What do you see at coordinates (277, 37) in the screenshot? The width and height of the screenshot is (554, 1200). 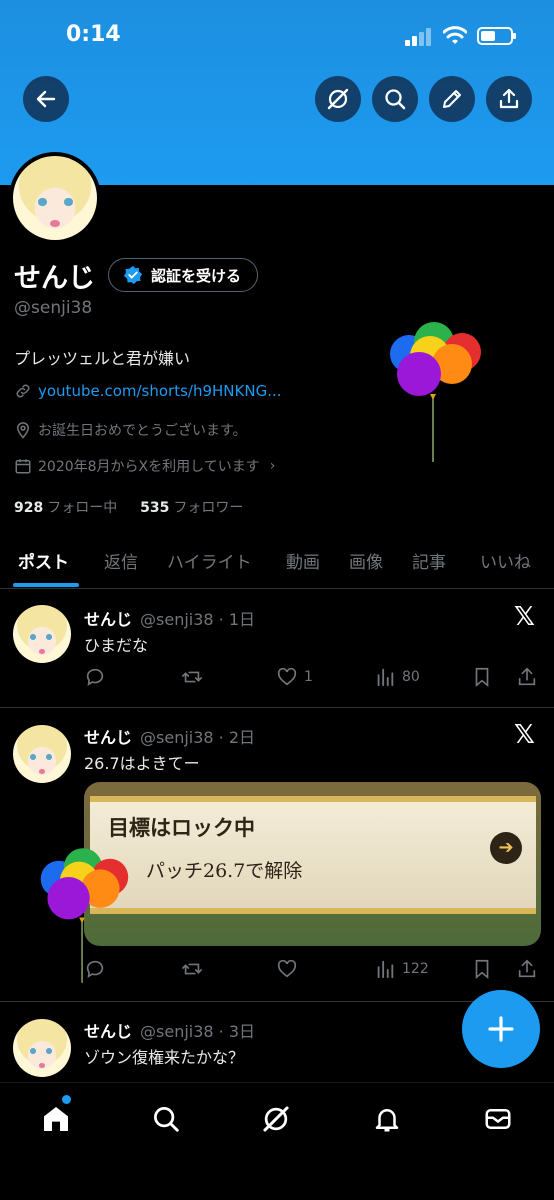 I see `status-bar: 0:14` at bounding box center [277, 37].